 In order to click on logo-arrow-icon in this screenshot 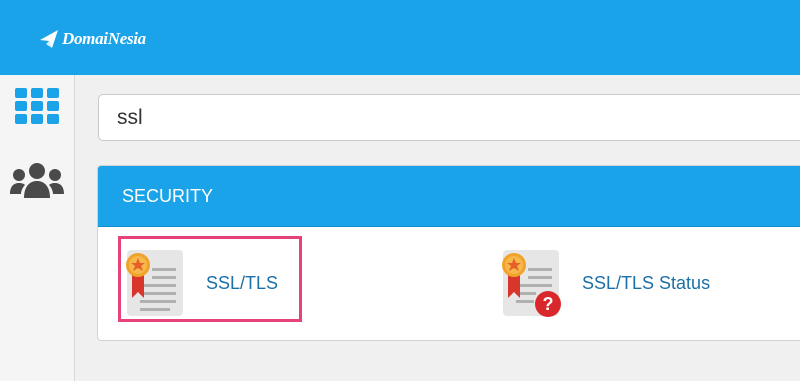, I will do `click(49, 39)`.